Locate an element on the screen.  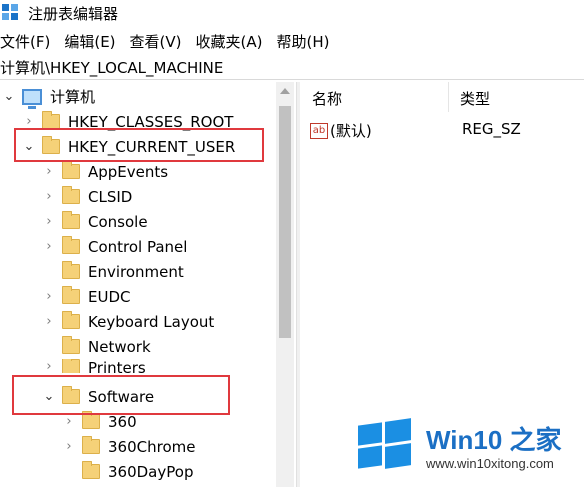
highlight-box-hkcu is located at coordinates (139, 145).